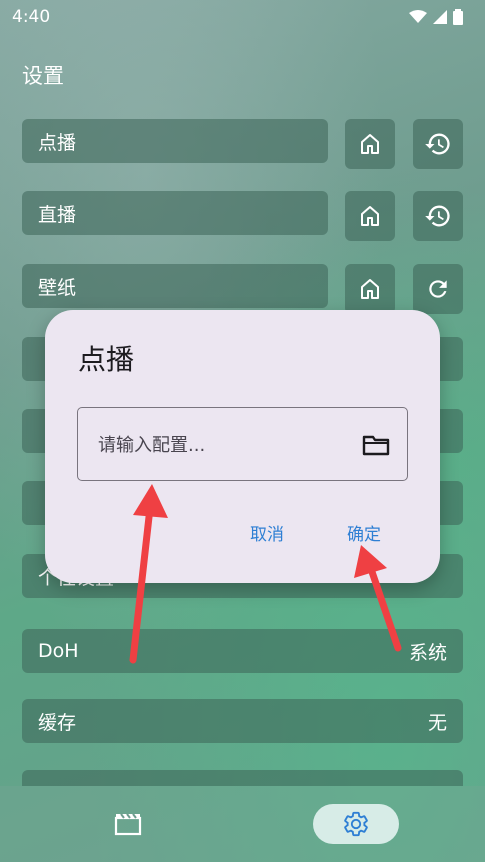 The image size is (485, 862). What do you see at coordinates (265, 574) in the screenshot?
I see `annotation-arrows` at bounding box center [265, 574].